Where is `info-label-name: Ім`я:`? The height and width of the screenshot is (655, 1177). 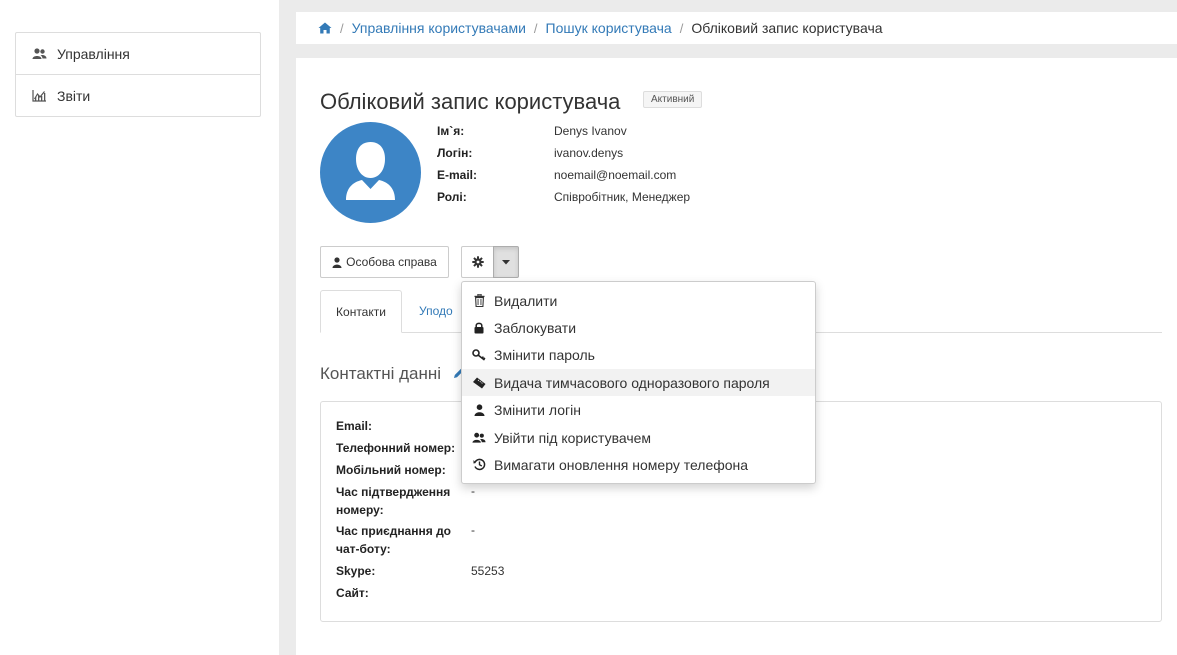
info-label-name: Ім`я: is located at coordinates (451, 131).